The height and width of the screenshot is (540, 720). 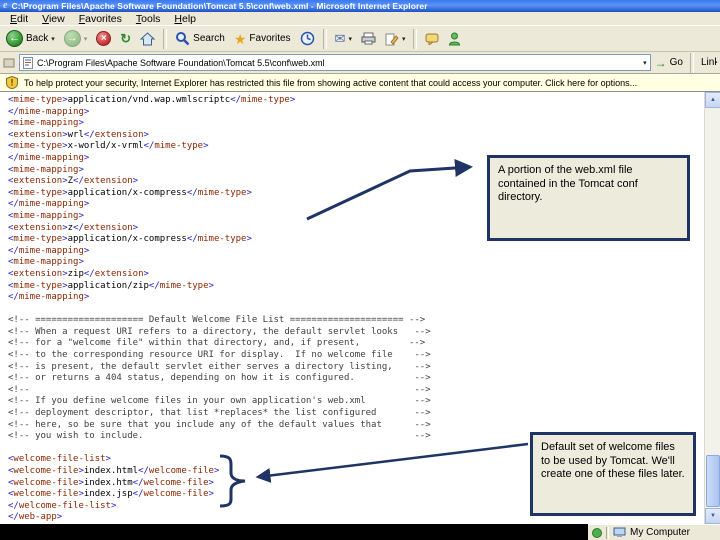 What do you see at coordinates (660, 532) in the screenshot?
I see `status-zone-label: My Computer` at bounding box center [660, 532].